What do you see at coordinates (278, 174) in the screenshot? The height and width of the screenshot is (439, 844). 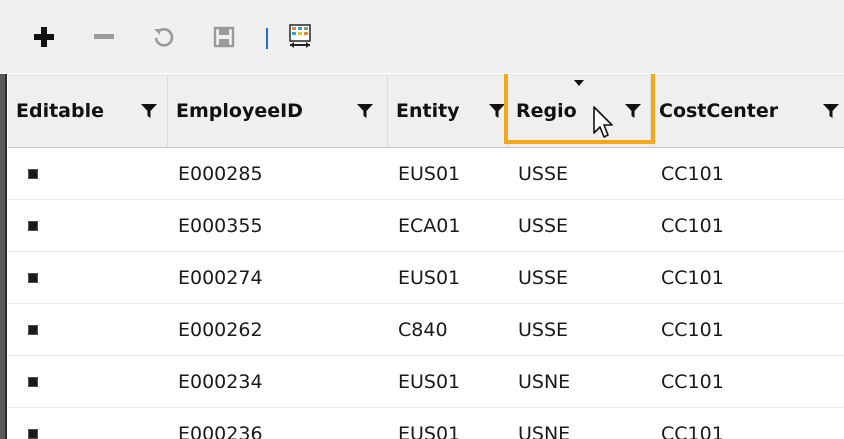 I see `employee-id-cell: E000285` at bounding box center [278, 174].